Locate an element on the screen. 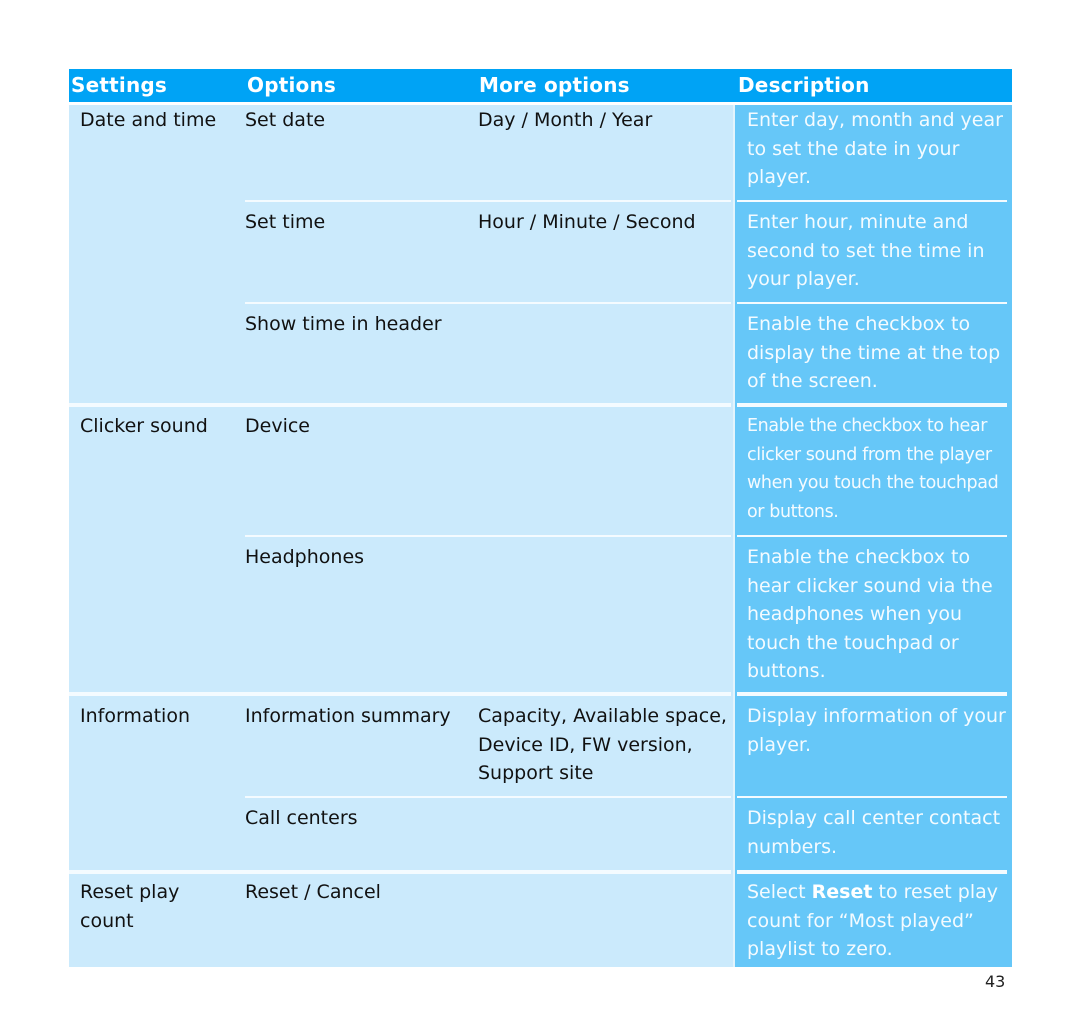 The image size is (1080, 1036). option-cell: Reset / Cancel is located at coordinates (313, 892).